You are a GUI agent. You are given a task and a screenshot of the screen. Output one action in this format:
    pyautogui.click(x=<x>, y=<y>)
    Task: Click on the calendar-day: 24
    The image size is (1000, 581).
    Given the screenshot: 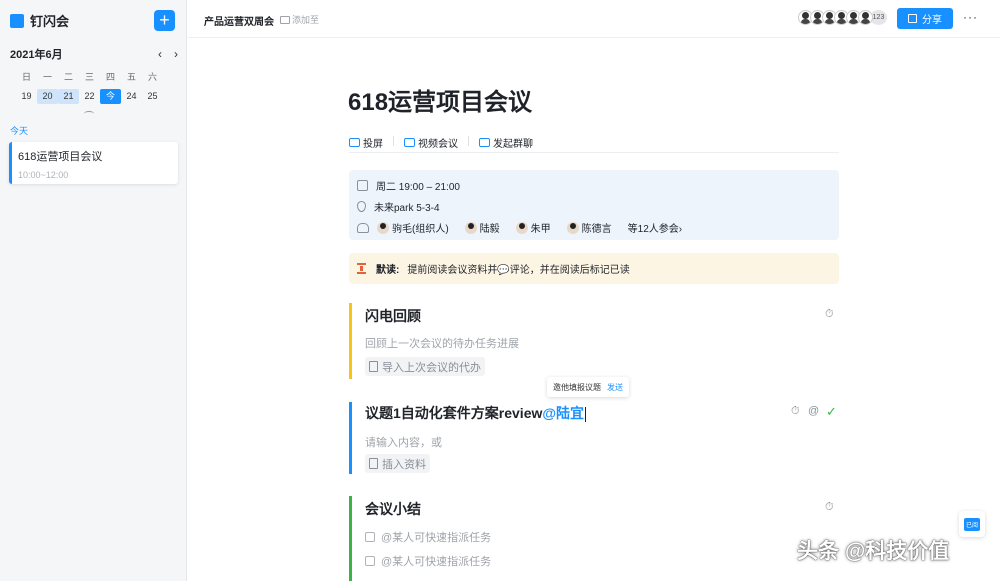 What is the action you would take?
    pyautogui.click(x=131, y=96)
    